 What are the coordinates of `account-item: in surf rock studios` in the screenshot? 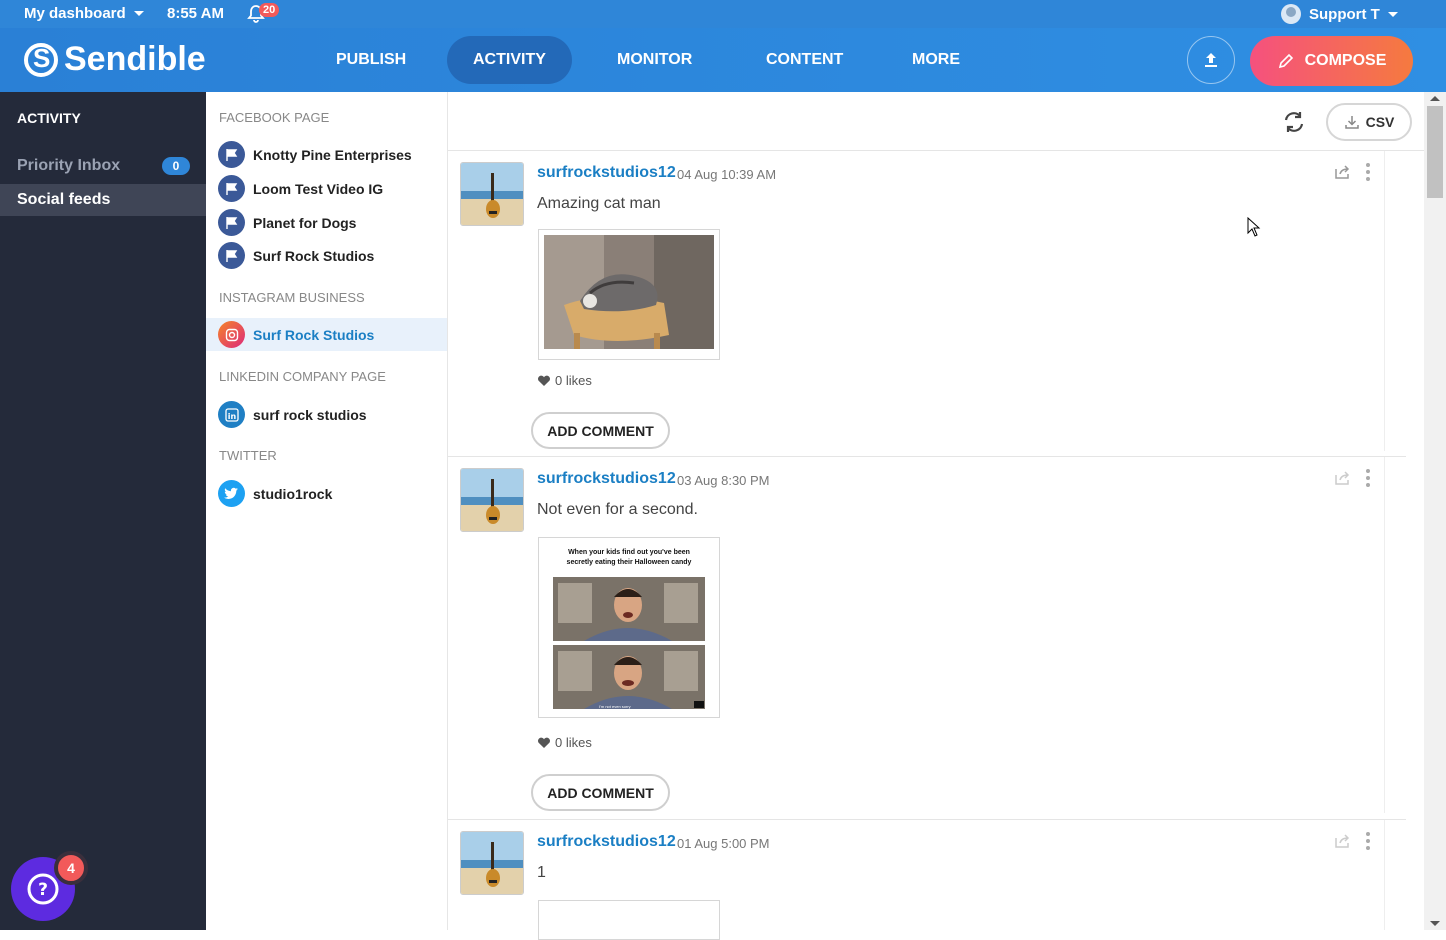 It's located at (326, 414).